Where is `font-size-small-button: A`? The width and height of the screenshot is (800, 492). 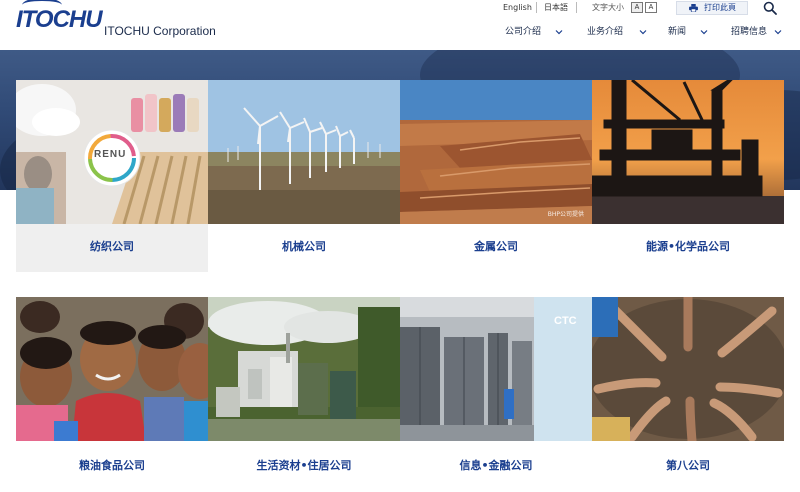 font-size-small-button: A is located at coordinates (637, 7).